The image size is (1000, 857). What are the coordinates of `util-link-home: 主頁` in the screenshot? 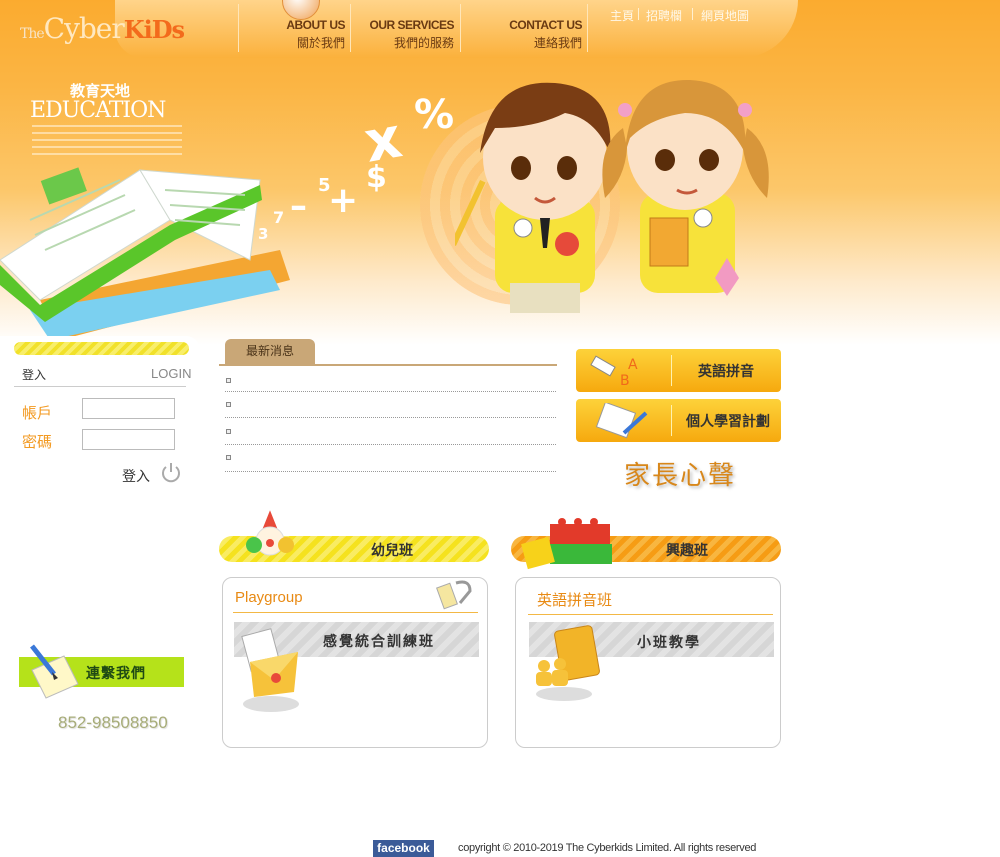 It's located at (622, 15).